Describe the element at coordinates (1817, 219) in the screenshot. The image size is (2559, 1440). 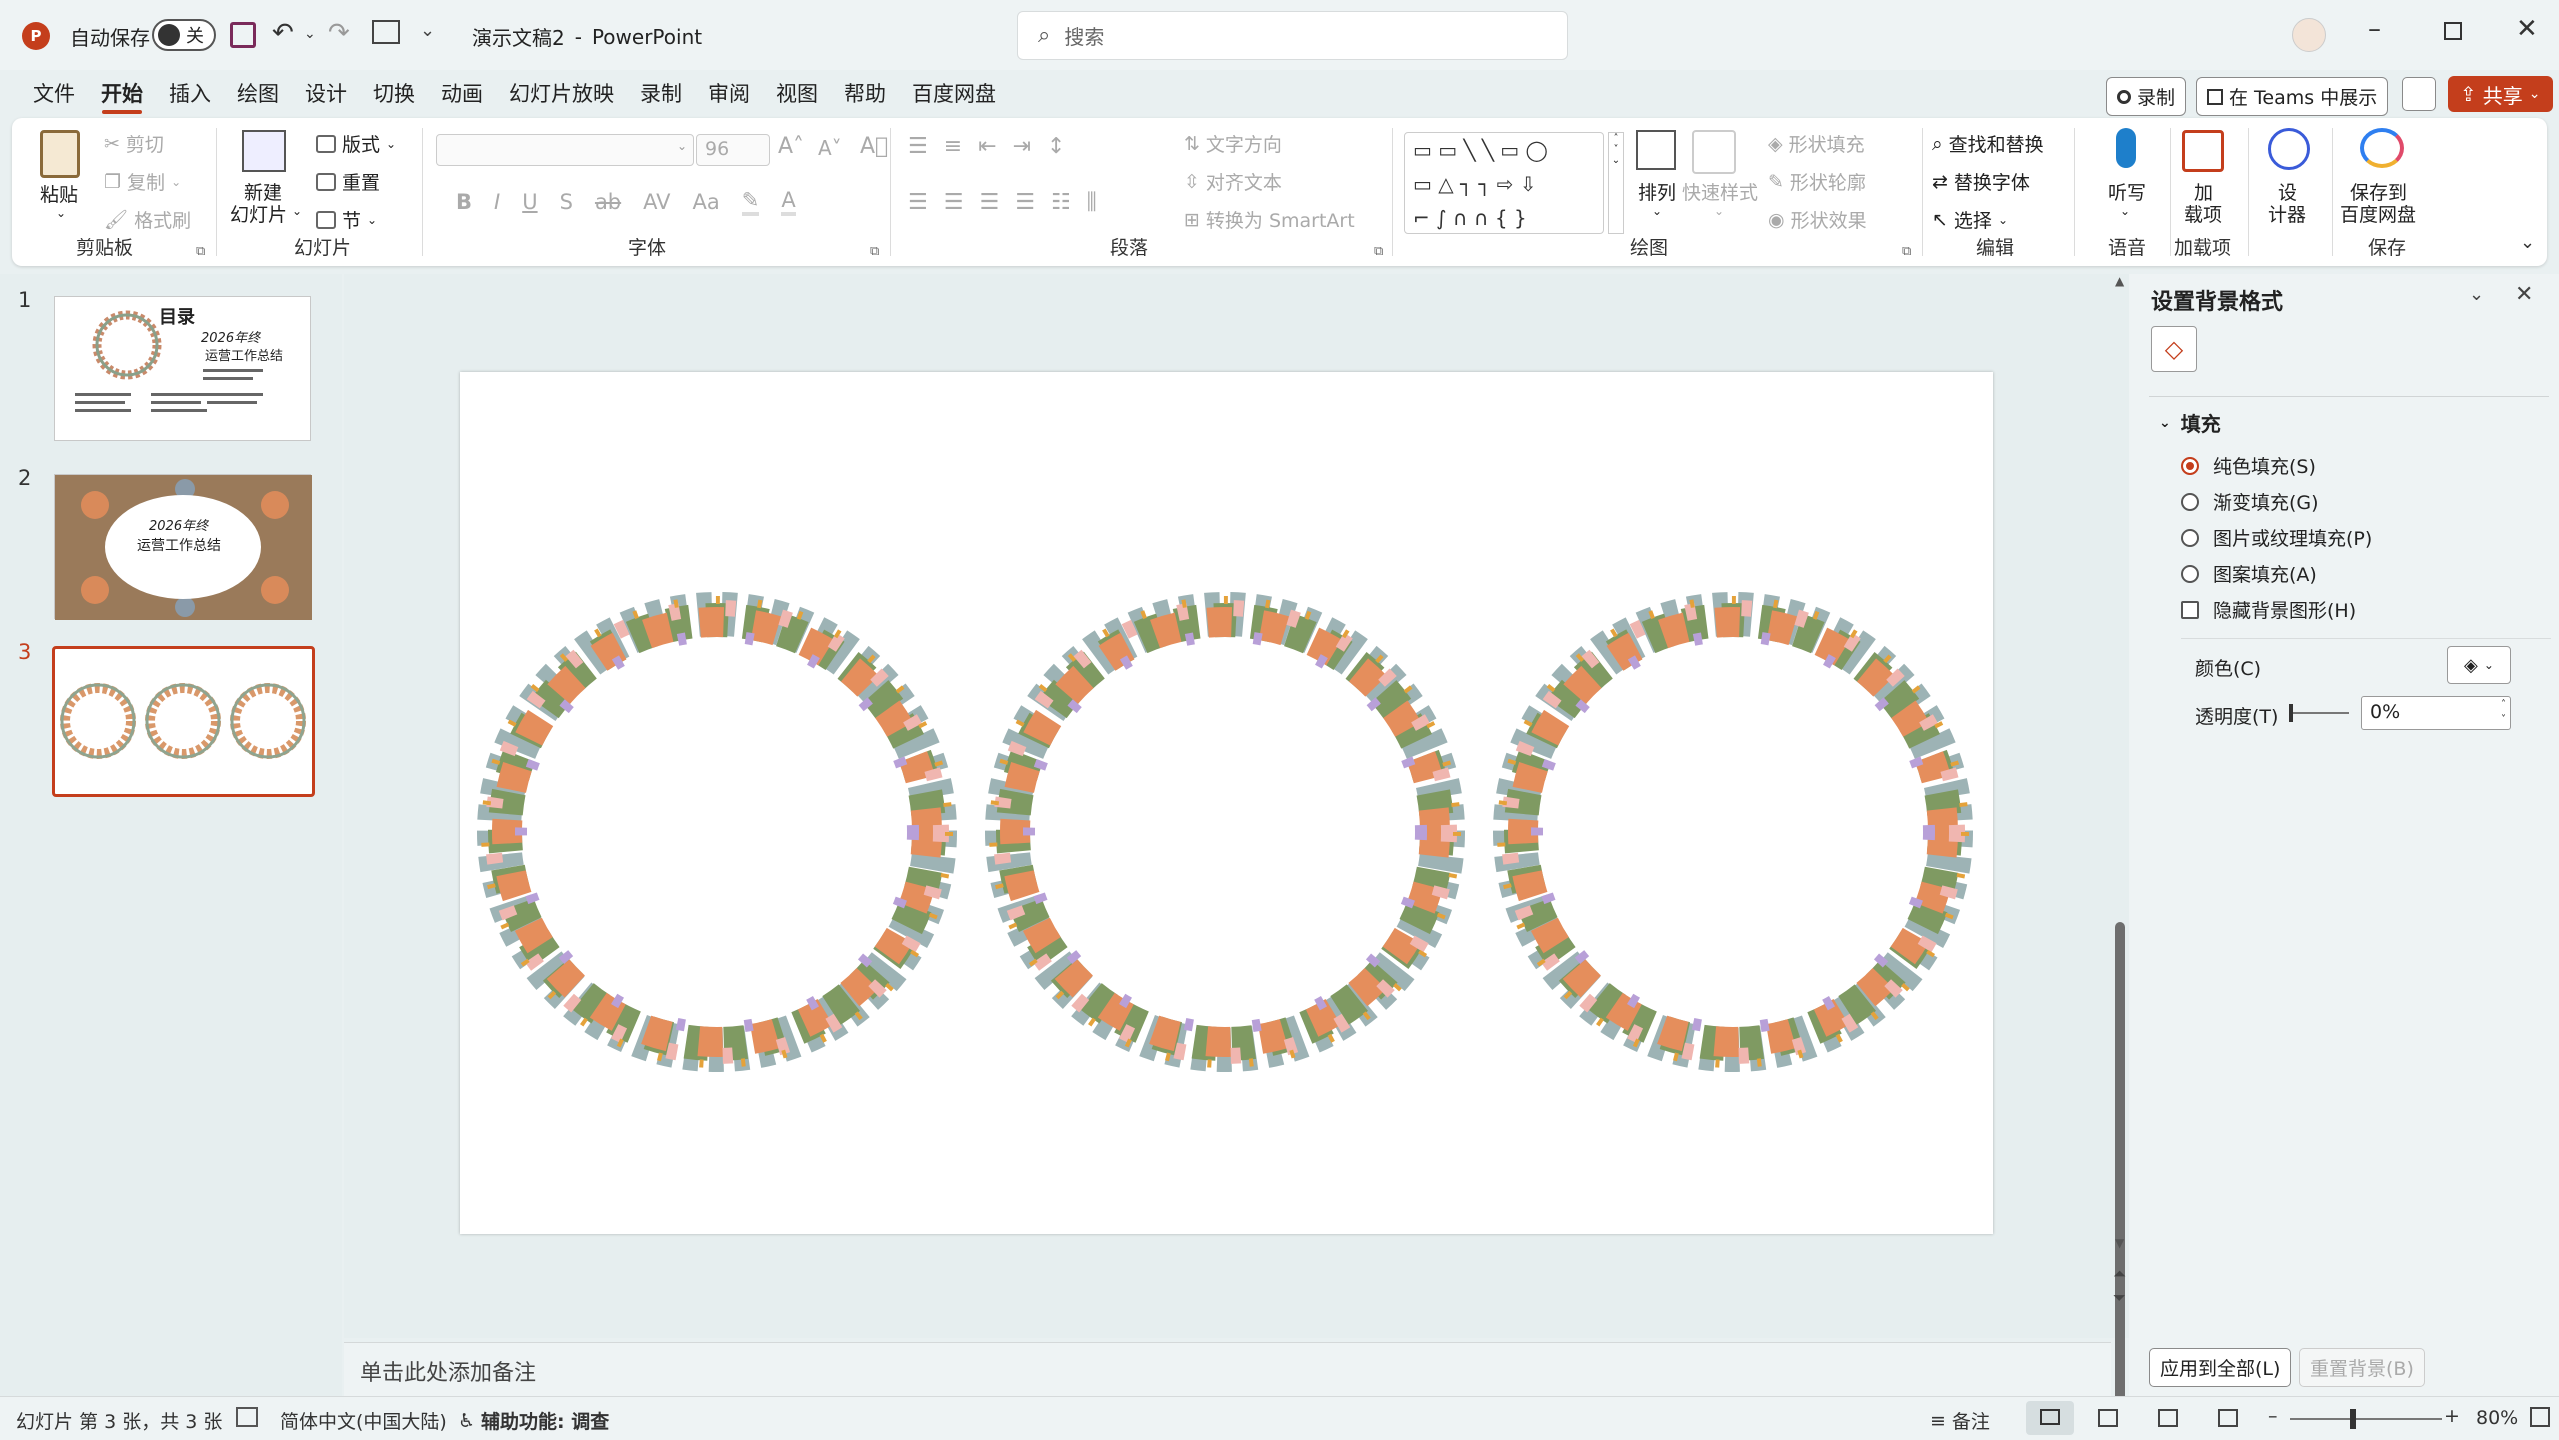
I see `shape-effects-button: ◉ 形状效果` at that location.